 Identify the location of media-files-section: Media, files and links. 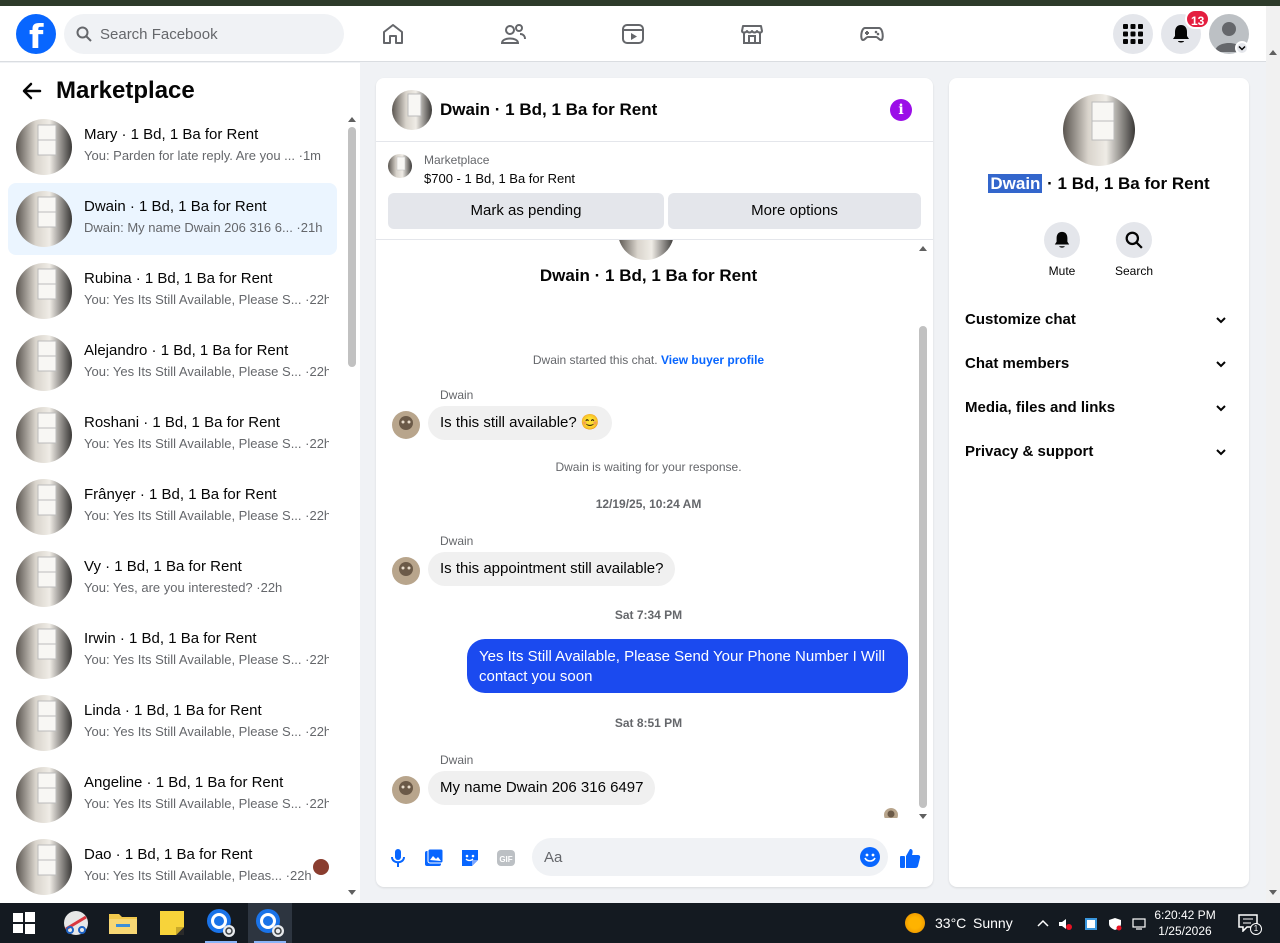
(1099, 408).